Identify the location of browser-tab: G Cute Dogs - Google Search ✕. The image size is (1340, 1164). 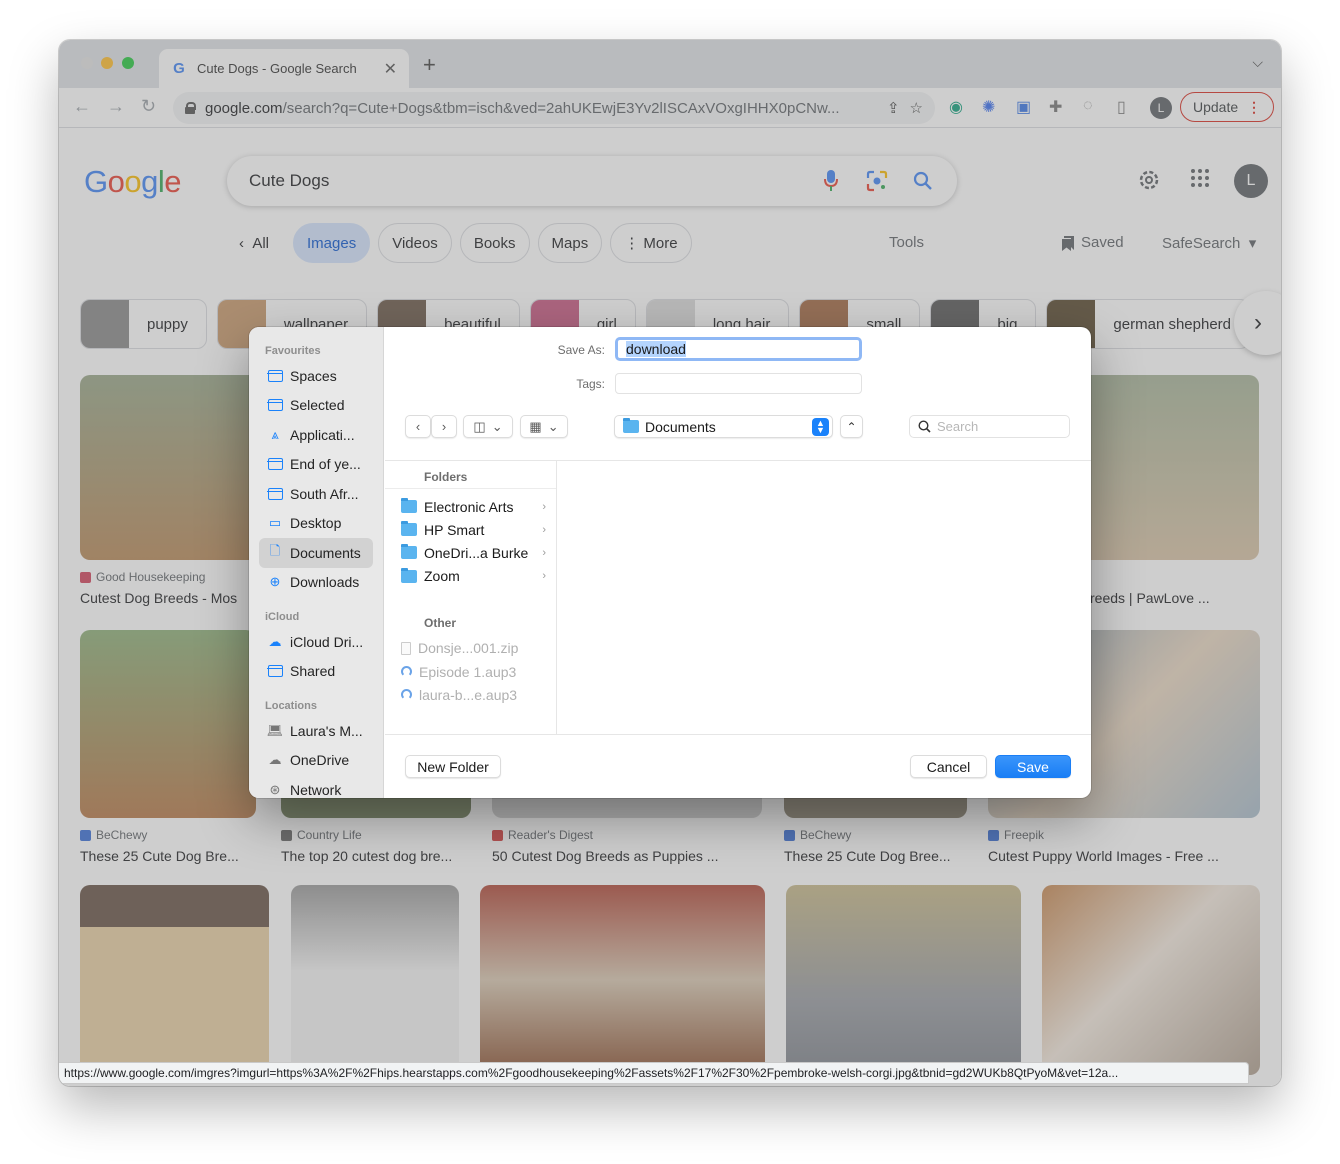
(284, 68).